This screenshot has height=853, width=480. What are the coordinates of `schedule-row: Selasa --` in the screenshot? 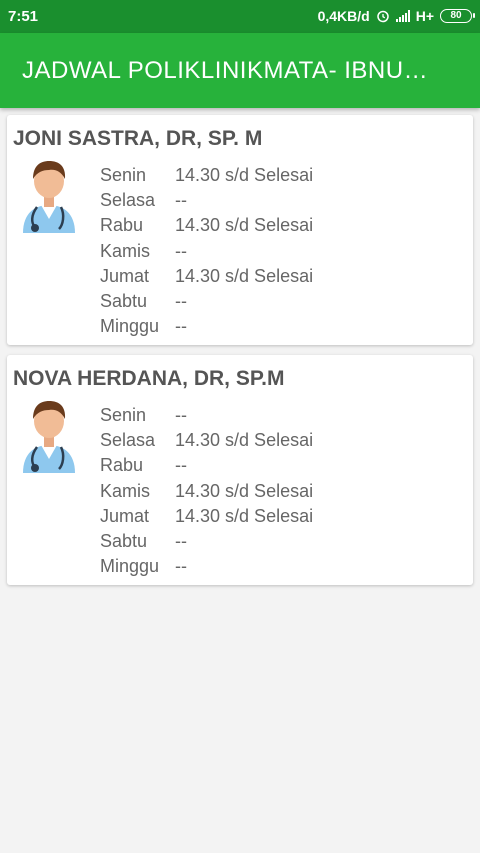 It's located at (206, 200).